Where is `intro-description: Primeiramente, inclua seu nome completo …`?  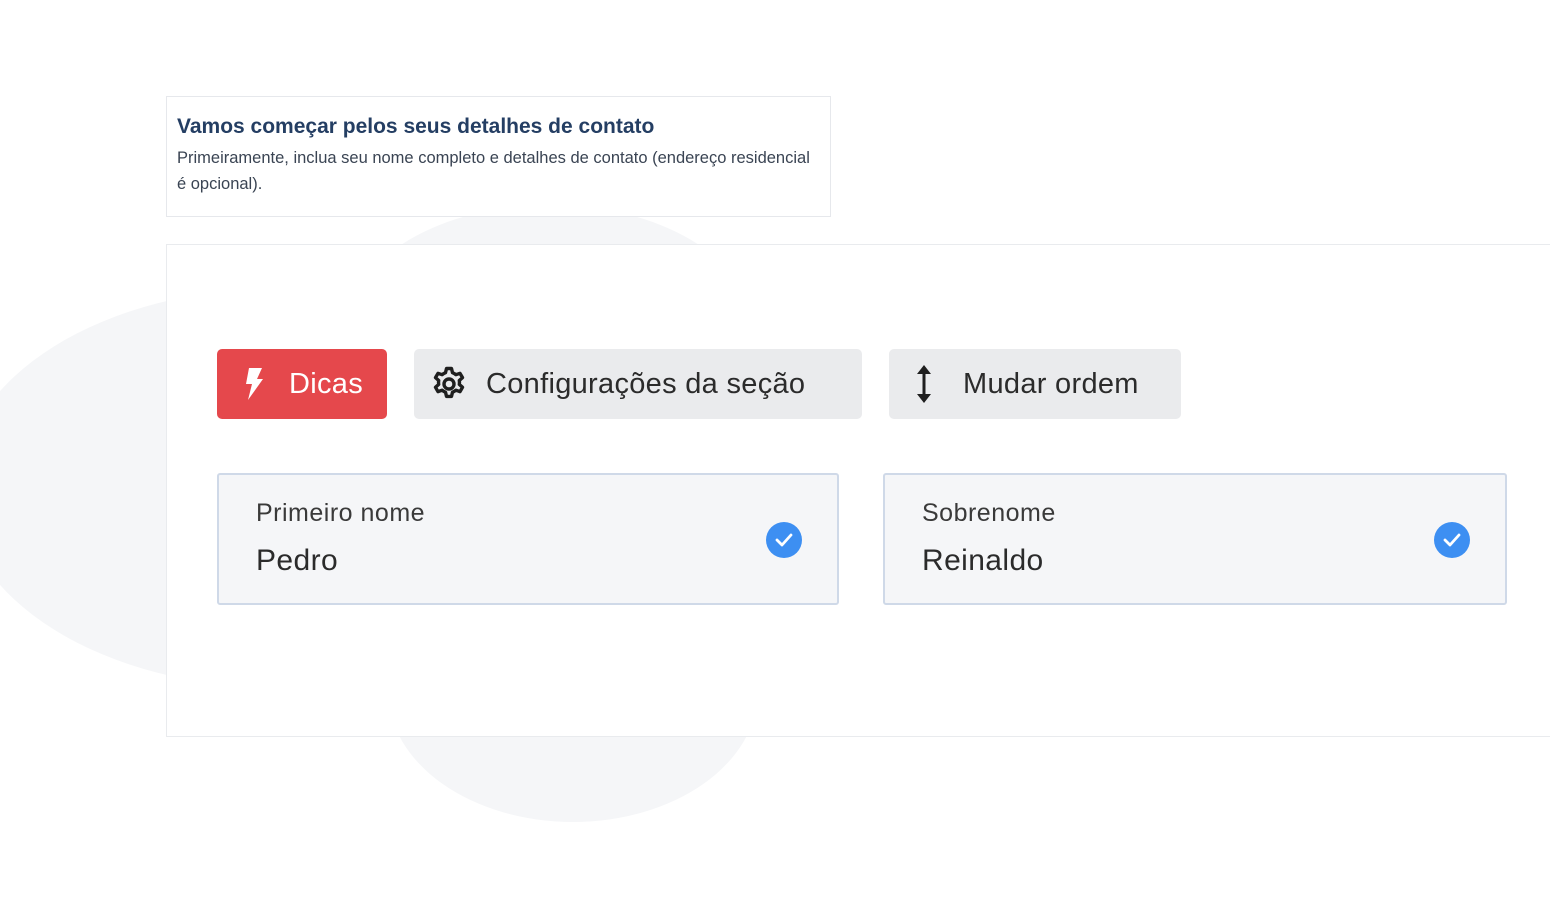 intro-description: Primeiramente, inclua seu nome completo … is located at coordinates (493, 171).